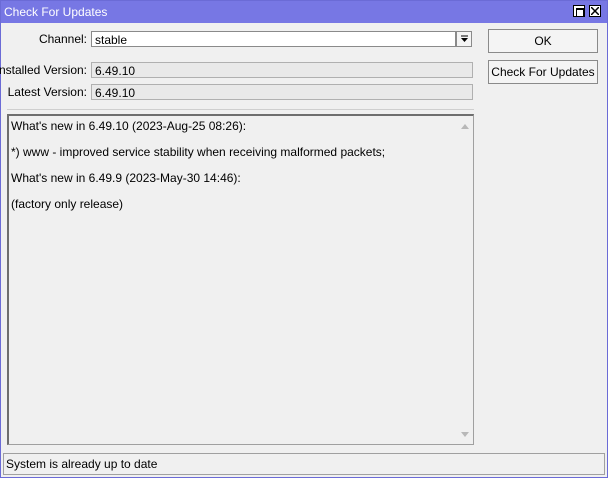 Image resolution: width=608 pixels, height=478 pixels. I want to click on divider, so click(240, 109).